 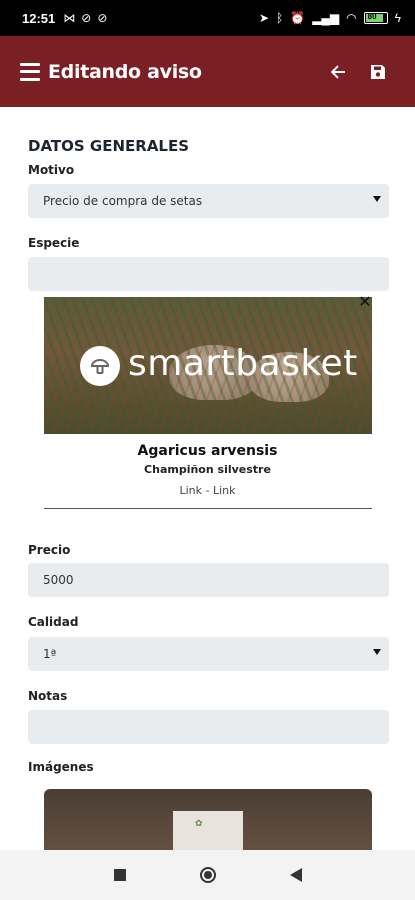 What do you see at coordinates (365, 303) in the screenshot?
I see `close-icon: ✕` at bounding box center [365, 303].